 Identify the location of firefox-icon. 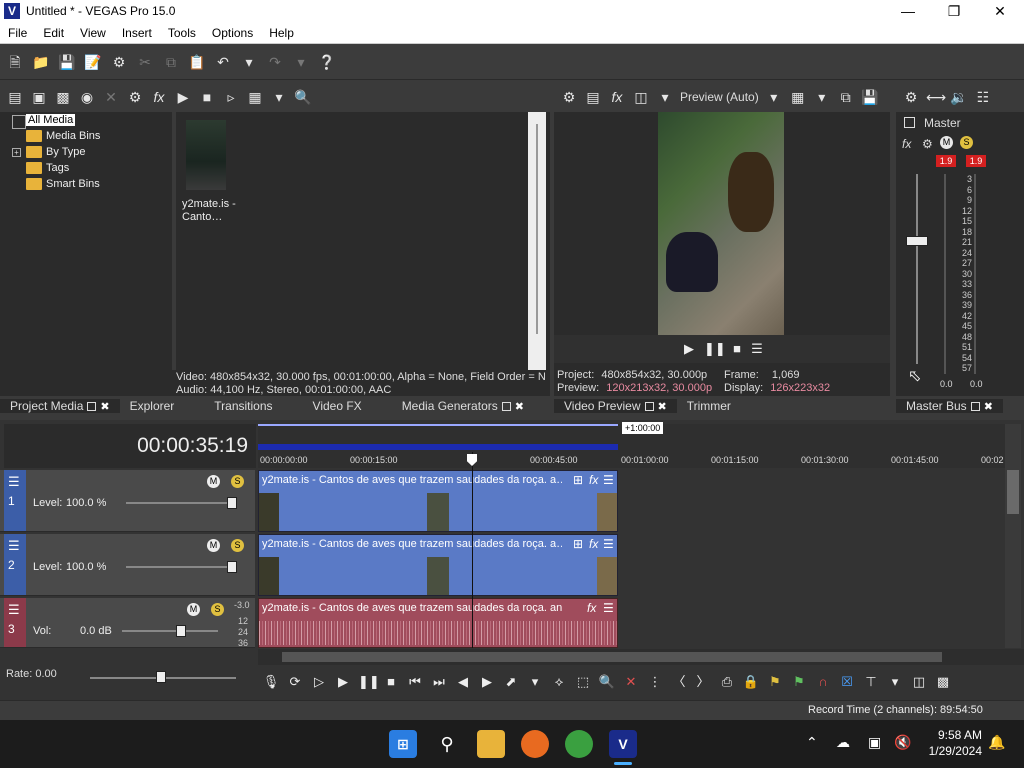
(535, 744).